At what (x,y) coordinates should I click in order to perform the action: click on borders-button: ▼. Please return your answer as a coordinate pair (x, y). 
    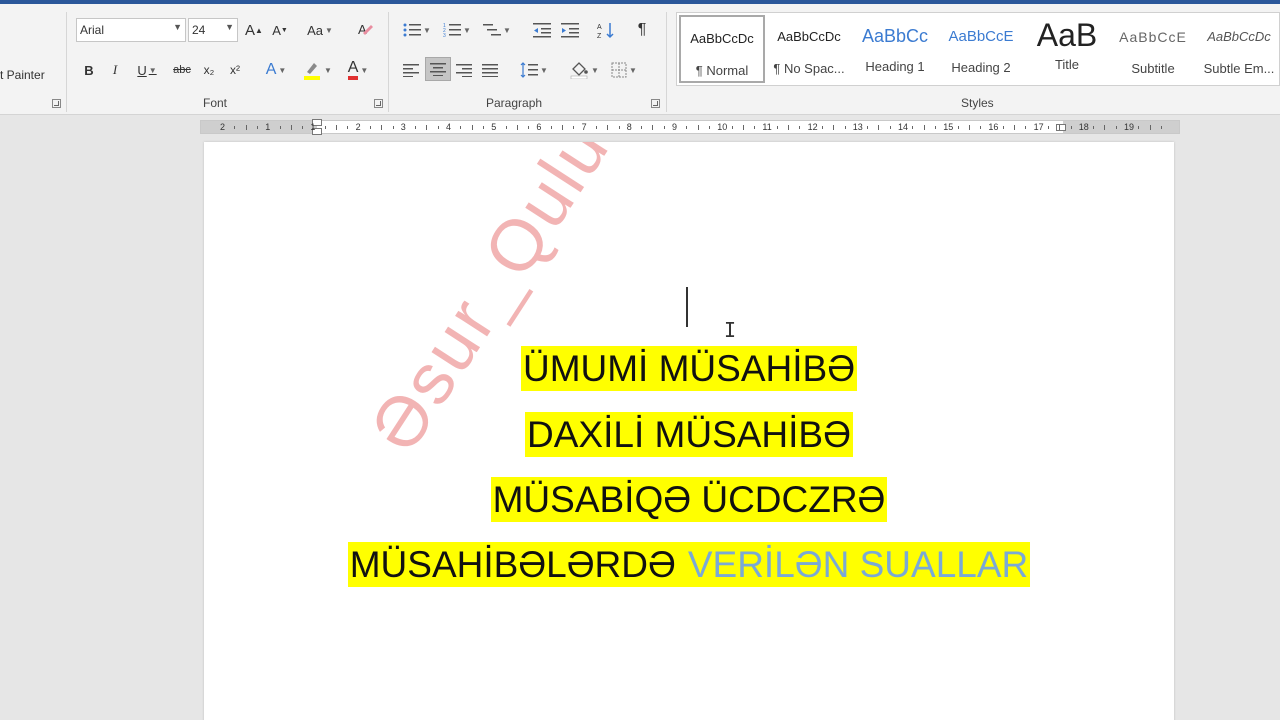
    Looking at the image, I should click on (624, 70).